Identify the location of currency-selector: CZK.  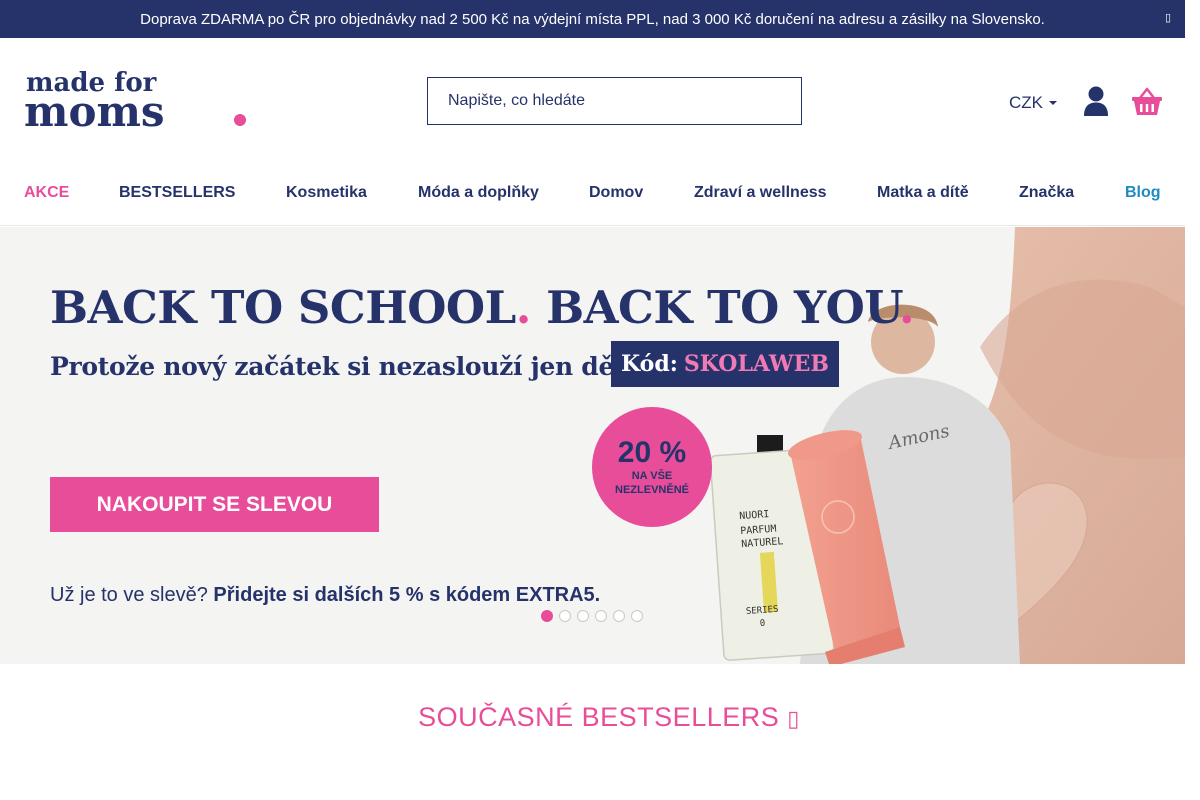
(1033, 103).